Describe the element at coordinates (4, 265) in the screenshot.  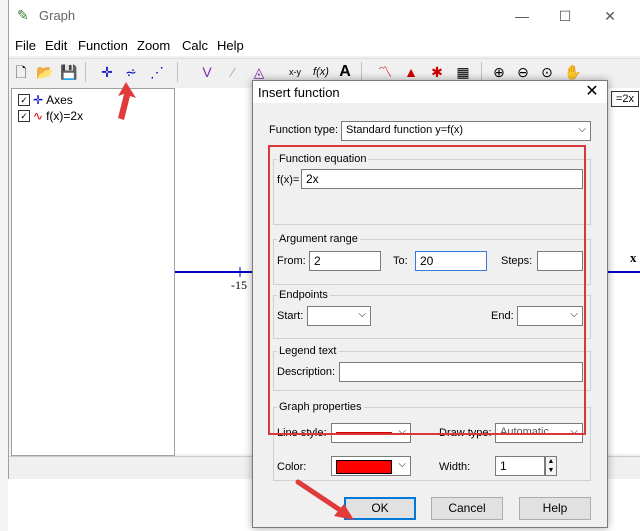
I see `background-window-strip` at that location.